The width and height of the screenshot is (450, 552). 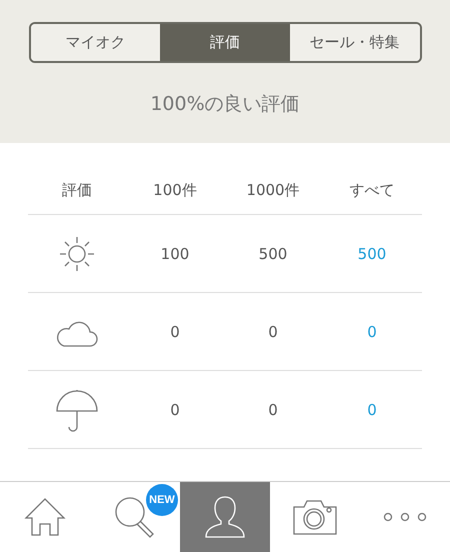 I want to click on tab: 評価, so click(x=225, y=42).